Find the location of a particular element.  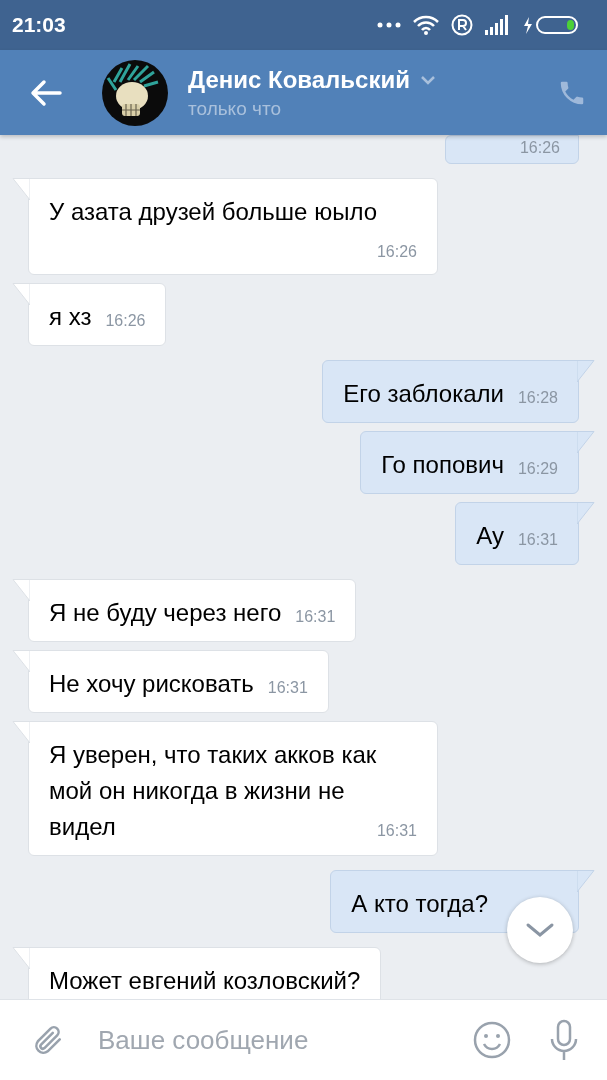

message-text: я хз is located at coordinates (70, 316).